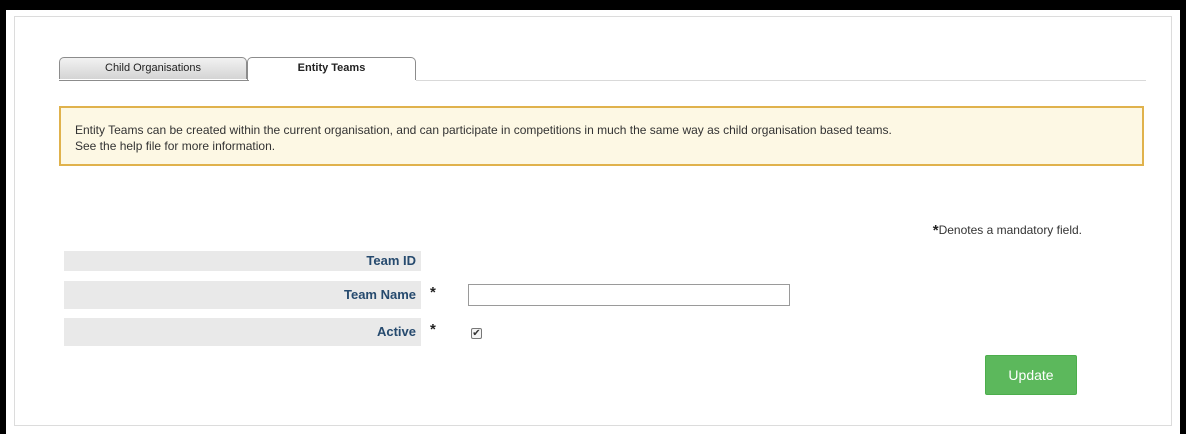 The image size is (1186, 434). What do you see at coordinates (153, 68) in the screenshot?
I see `tab-child-organisations: Child Organisations` at bounding box center [153, 68].